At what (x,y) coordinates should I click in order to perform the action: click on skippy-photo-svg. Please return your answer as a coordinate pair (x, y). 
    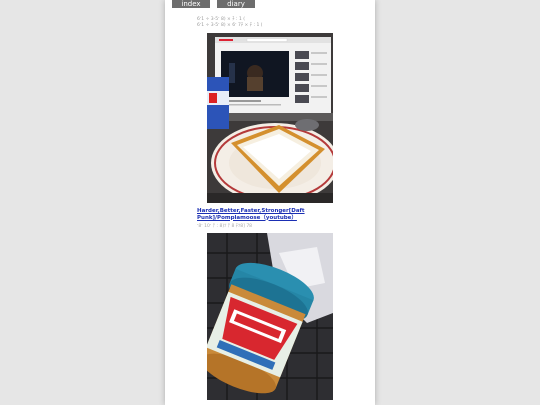
    Looking at the image, I should click on (270, 316).